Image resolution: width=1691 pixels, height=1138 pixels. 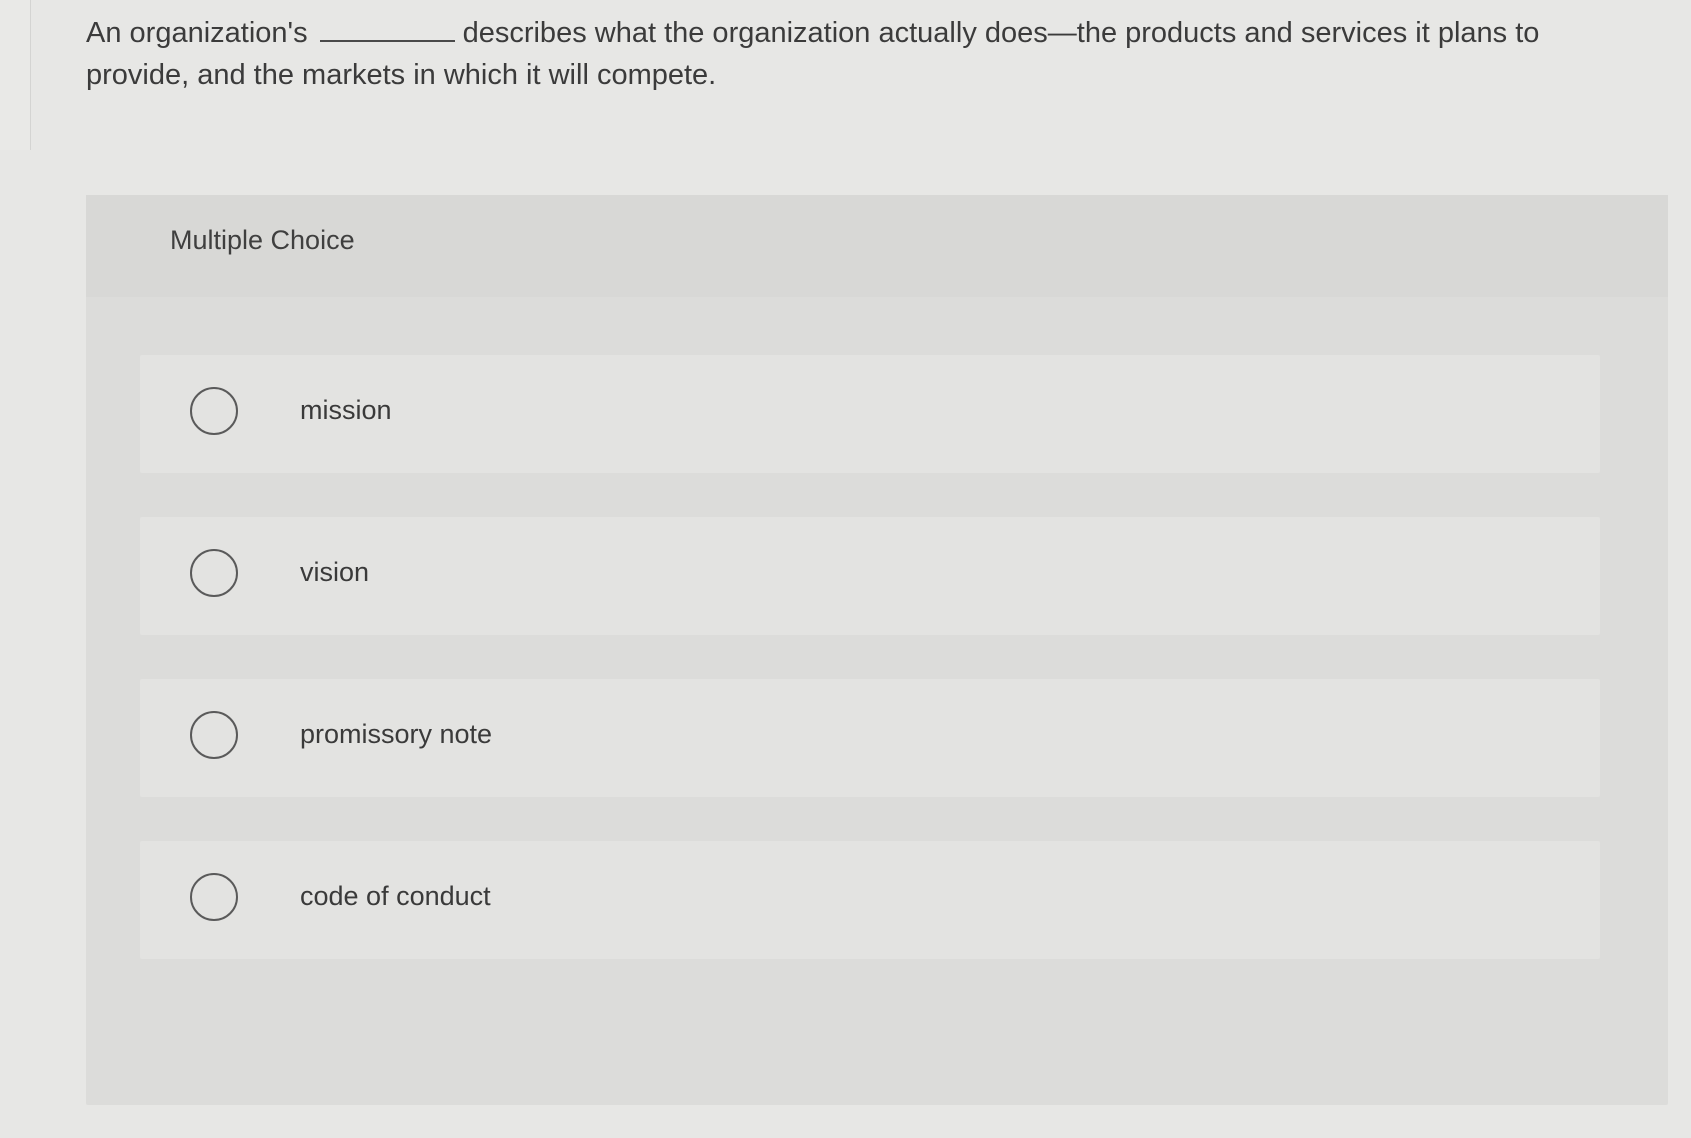 What do you see at coordinates (197, 33) in the screenshot?
I see `question-text-before: An organization's` at bounding box center [197, 33].